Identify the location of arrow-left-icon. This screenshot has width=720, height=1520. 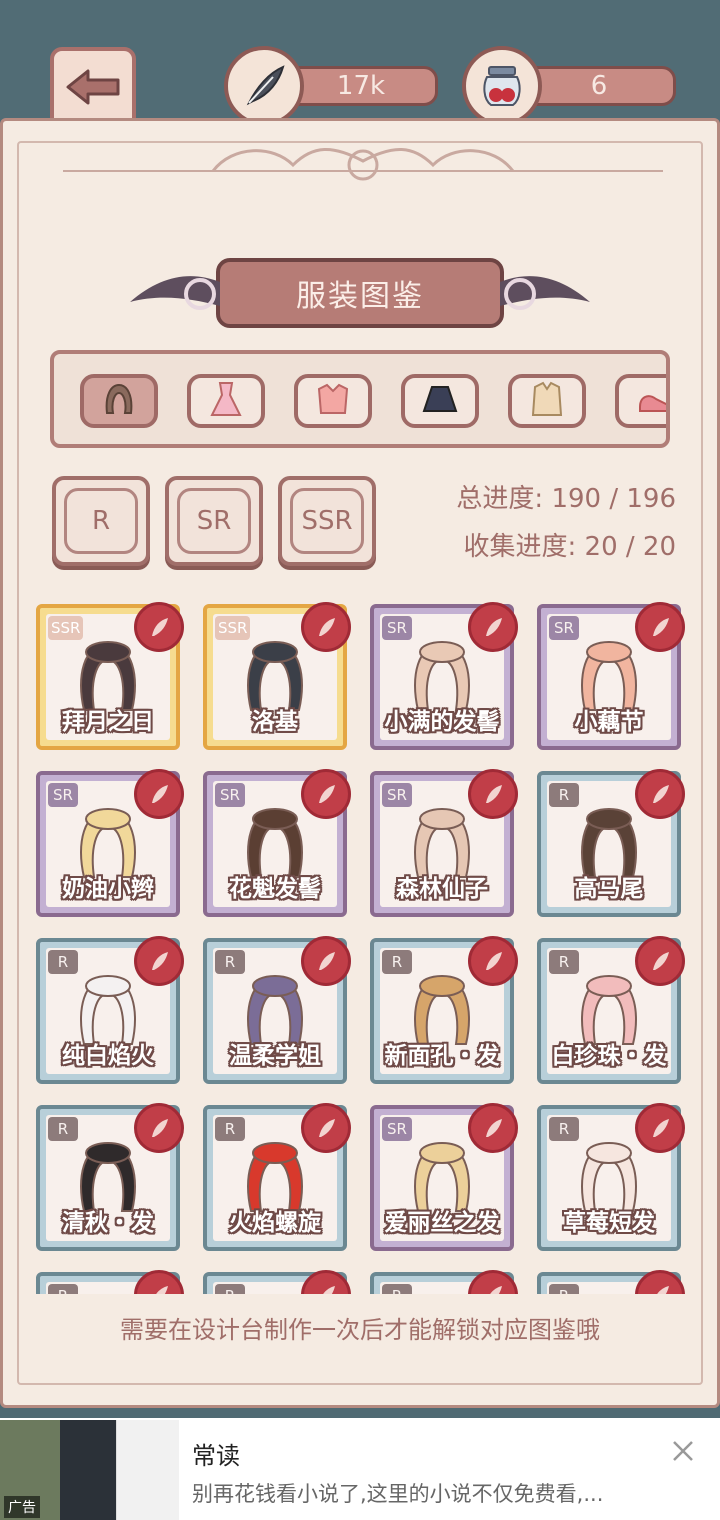
(93, 89).